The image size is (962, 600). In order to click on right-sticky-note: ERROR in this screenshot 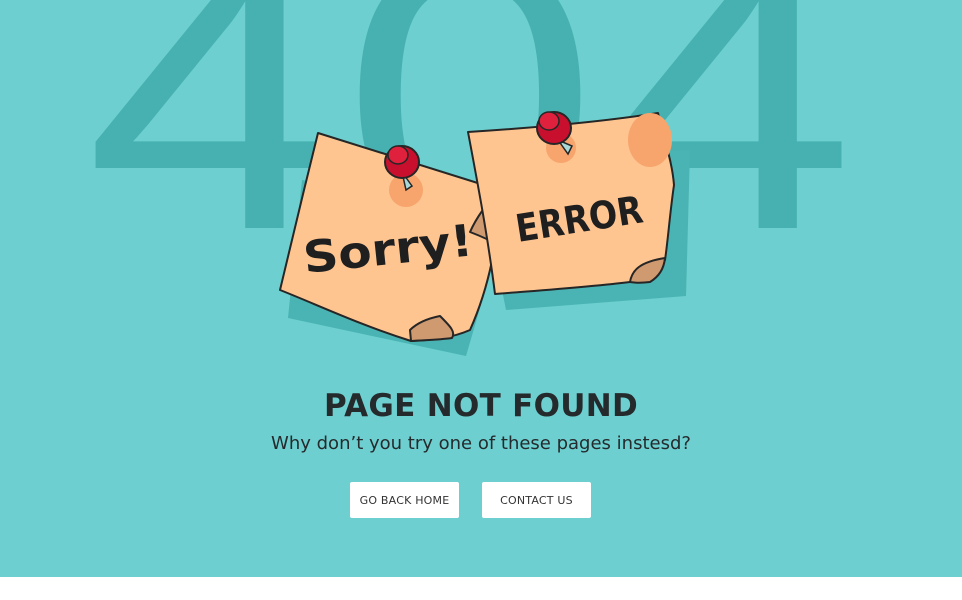, I will do `click(571, 203)`.